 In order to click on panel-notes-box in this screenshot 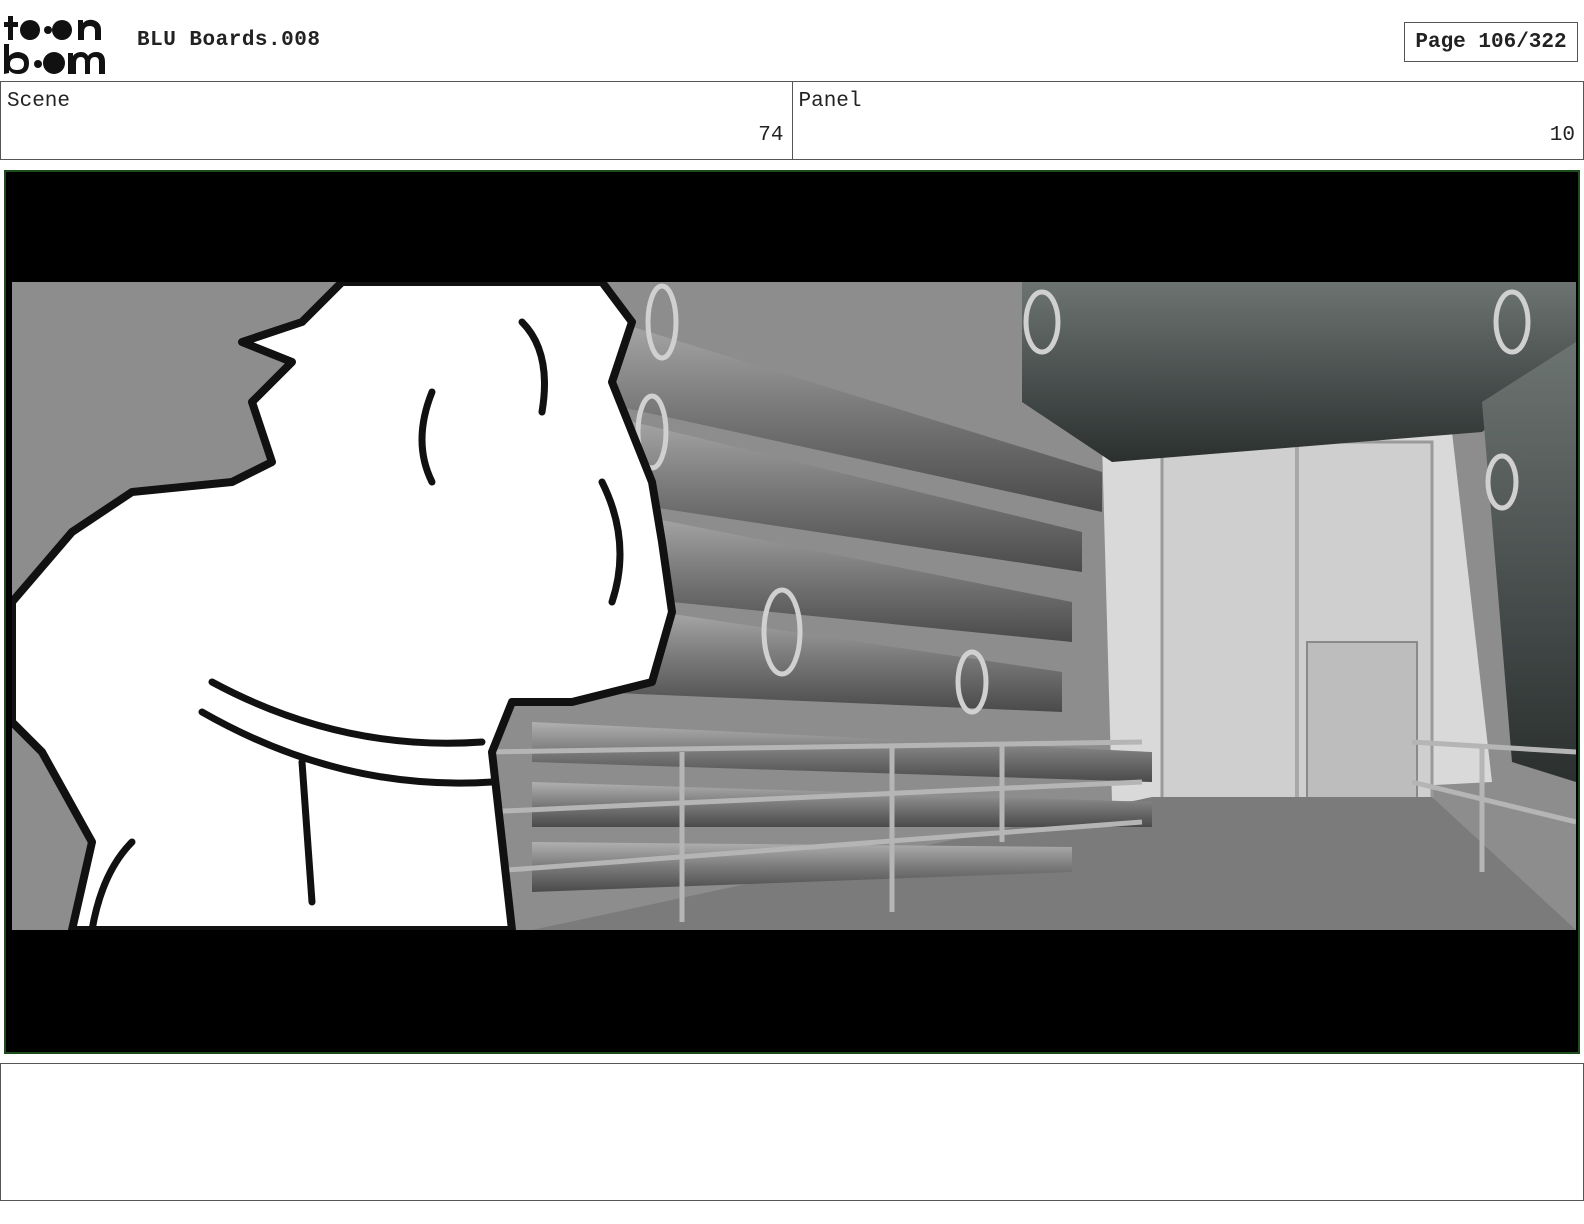, I will do `click(792, 1132)`.